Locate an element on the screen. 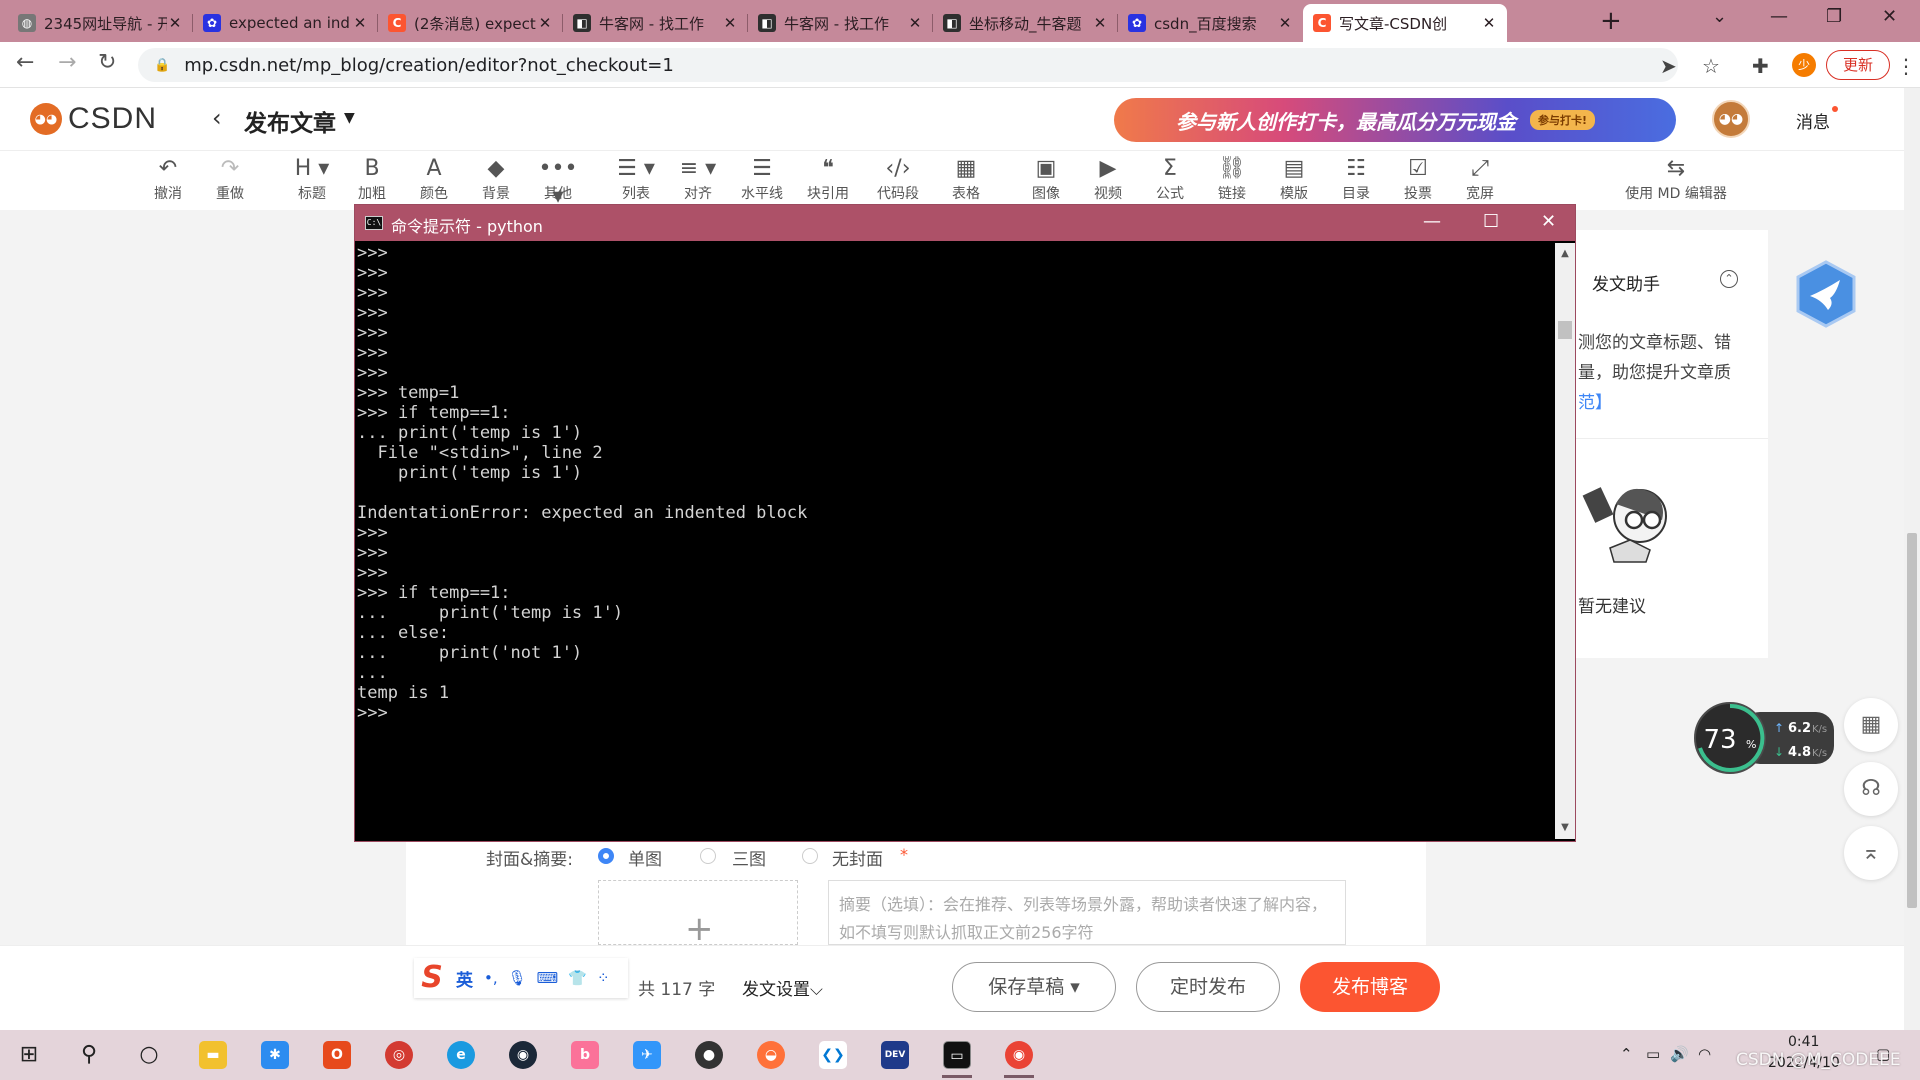 The image size is (1920, 1080). browser-tab: C (2条消息) expect ✕ is located at coordinates (470, 23).